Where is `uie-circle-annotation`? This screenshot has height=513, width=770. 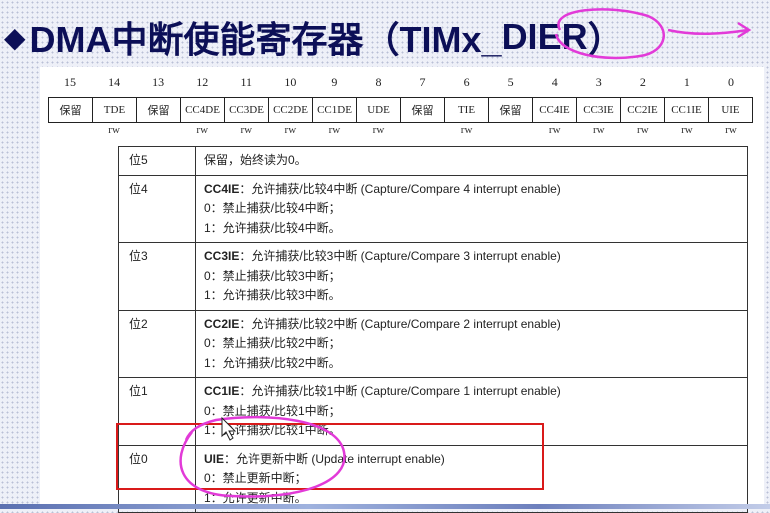
uie-circle-annotation is located at coordinates (262, 456).